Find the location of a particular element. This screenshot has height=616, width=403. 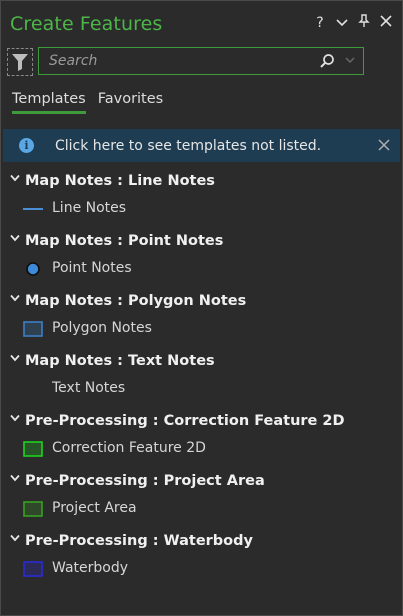

group-title: Map Notes : Point Notes is located at coordinates (124, 241).